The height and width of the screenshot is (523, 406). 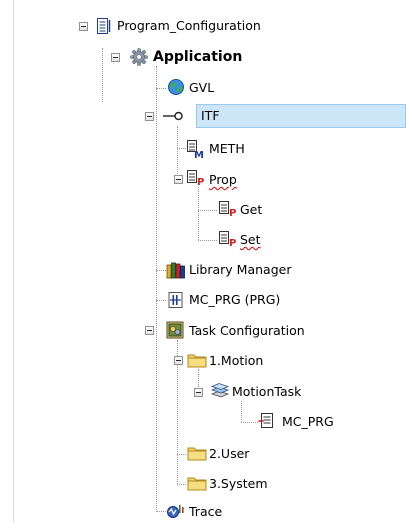 What do you see at coordinates (202, 87) in the screenshot?
I see `node-label: GVL` at bounding box center [202, 87].